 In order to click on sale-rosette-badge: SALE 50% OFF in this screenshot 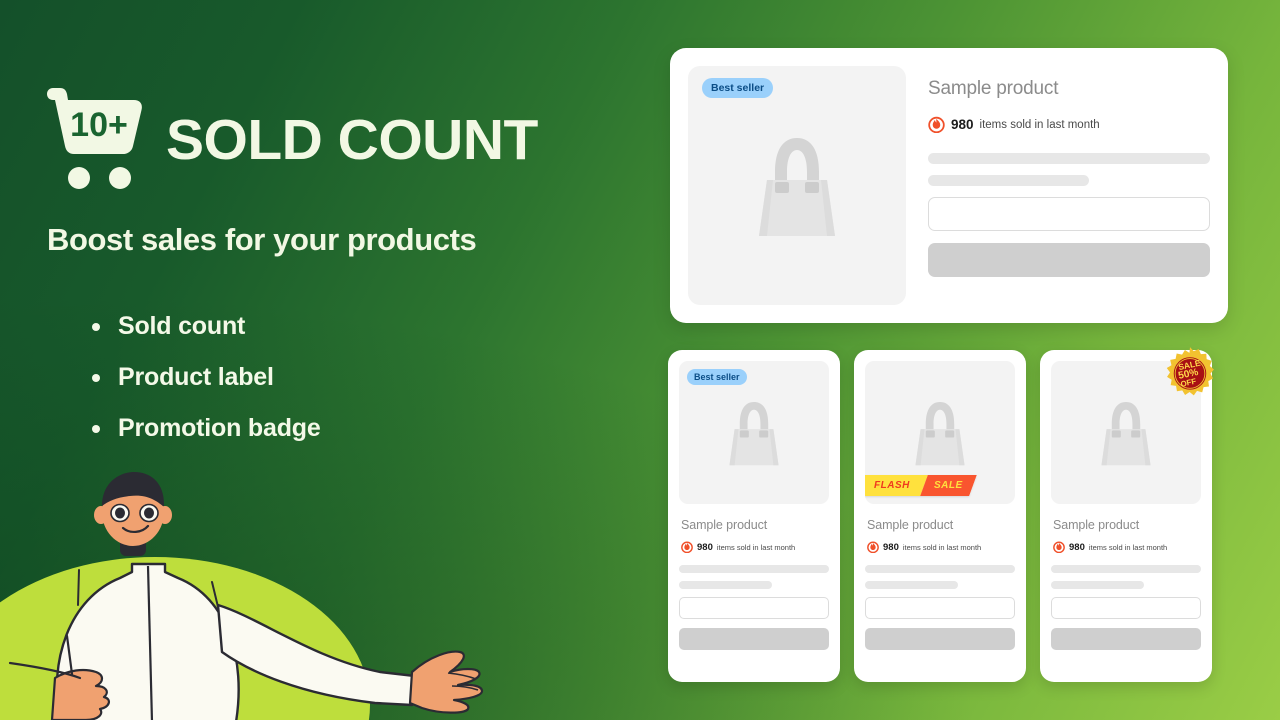, I will do `click(1190, 371)`.